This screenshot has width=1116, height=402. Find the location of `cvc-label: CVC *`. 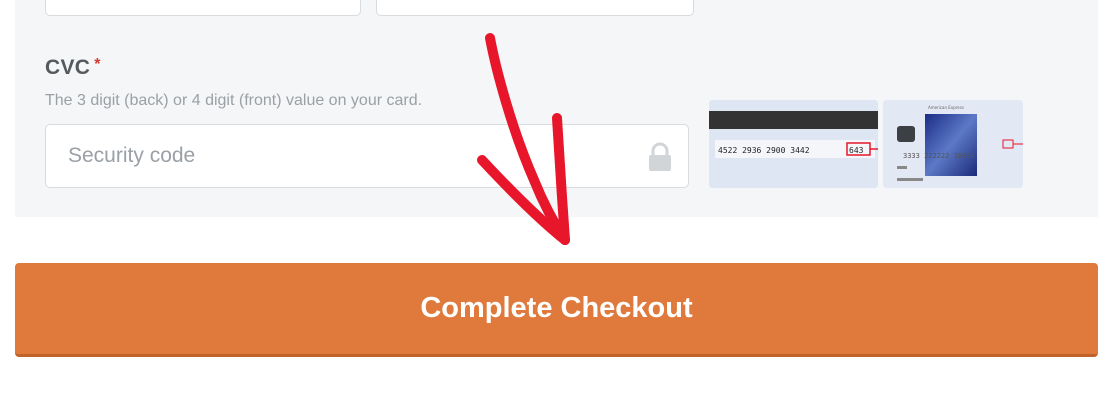

cvc-label: CVC * is located at coordinates (73, 68).